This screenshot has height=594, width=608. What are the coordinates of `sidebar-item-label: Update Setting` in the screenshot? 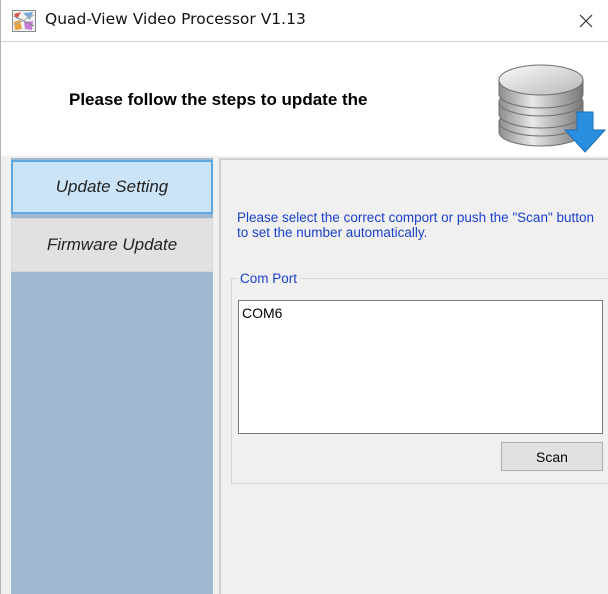 It's located at (112, 186).